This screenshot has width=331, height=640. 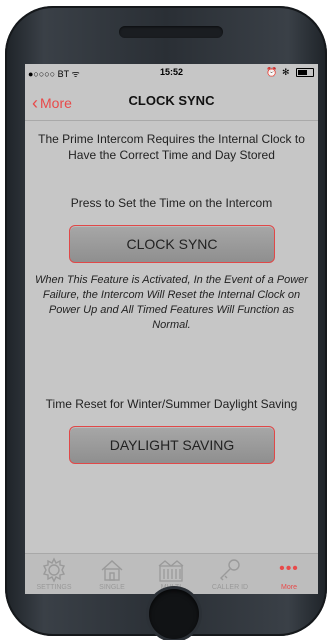 What do you see at coordinates (171, 32) in the screenshot?
I see `speaker-grille` at bounding box center [171, 32].